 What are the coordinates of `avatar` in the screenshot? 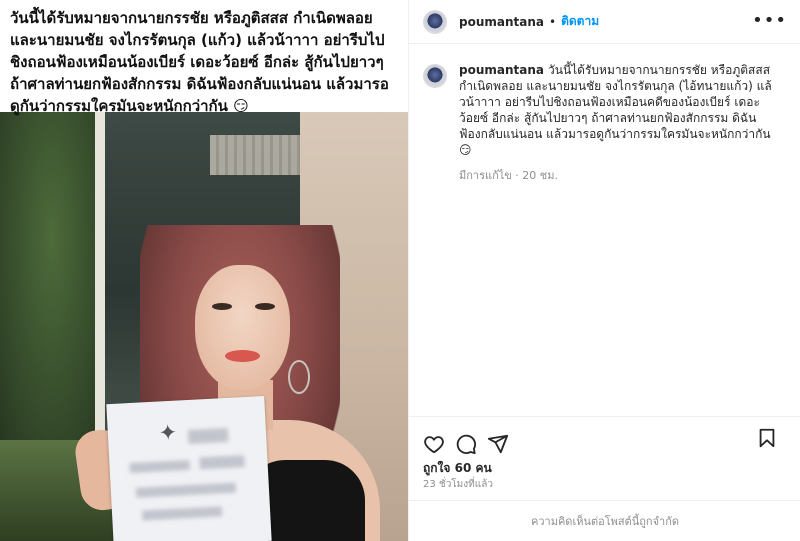 It's located at (435, 21).